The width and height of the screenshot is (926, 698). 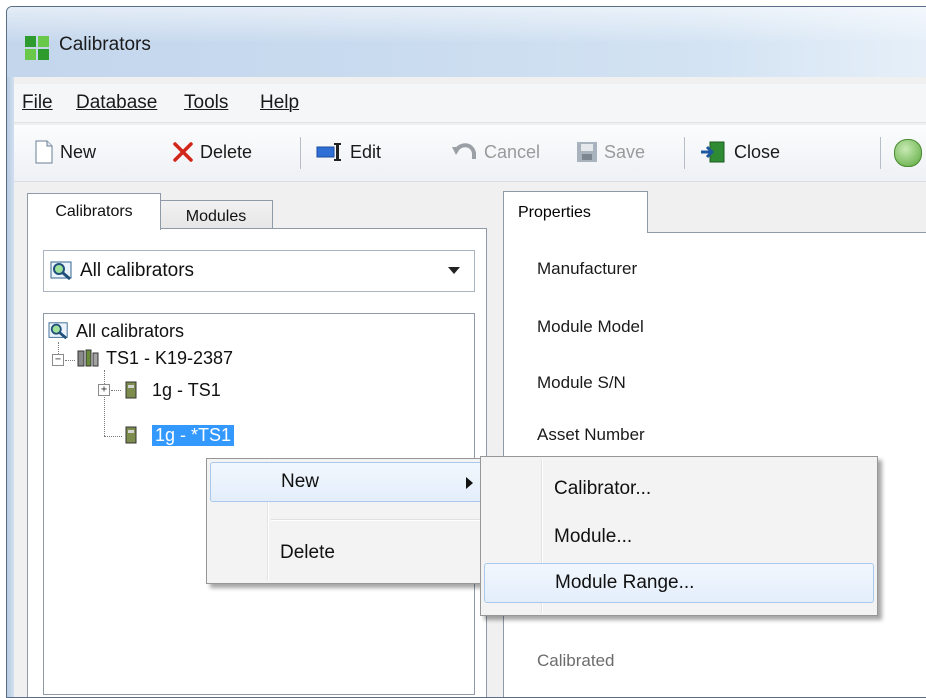 What do you see at coordinates (348, 152) in the screenshot?
I see `edit-button: Edit` at bounding box center [348, 152].